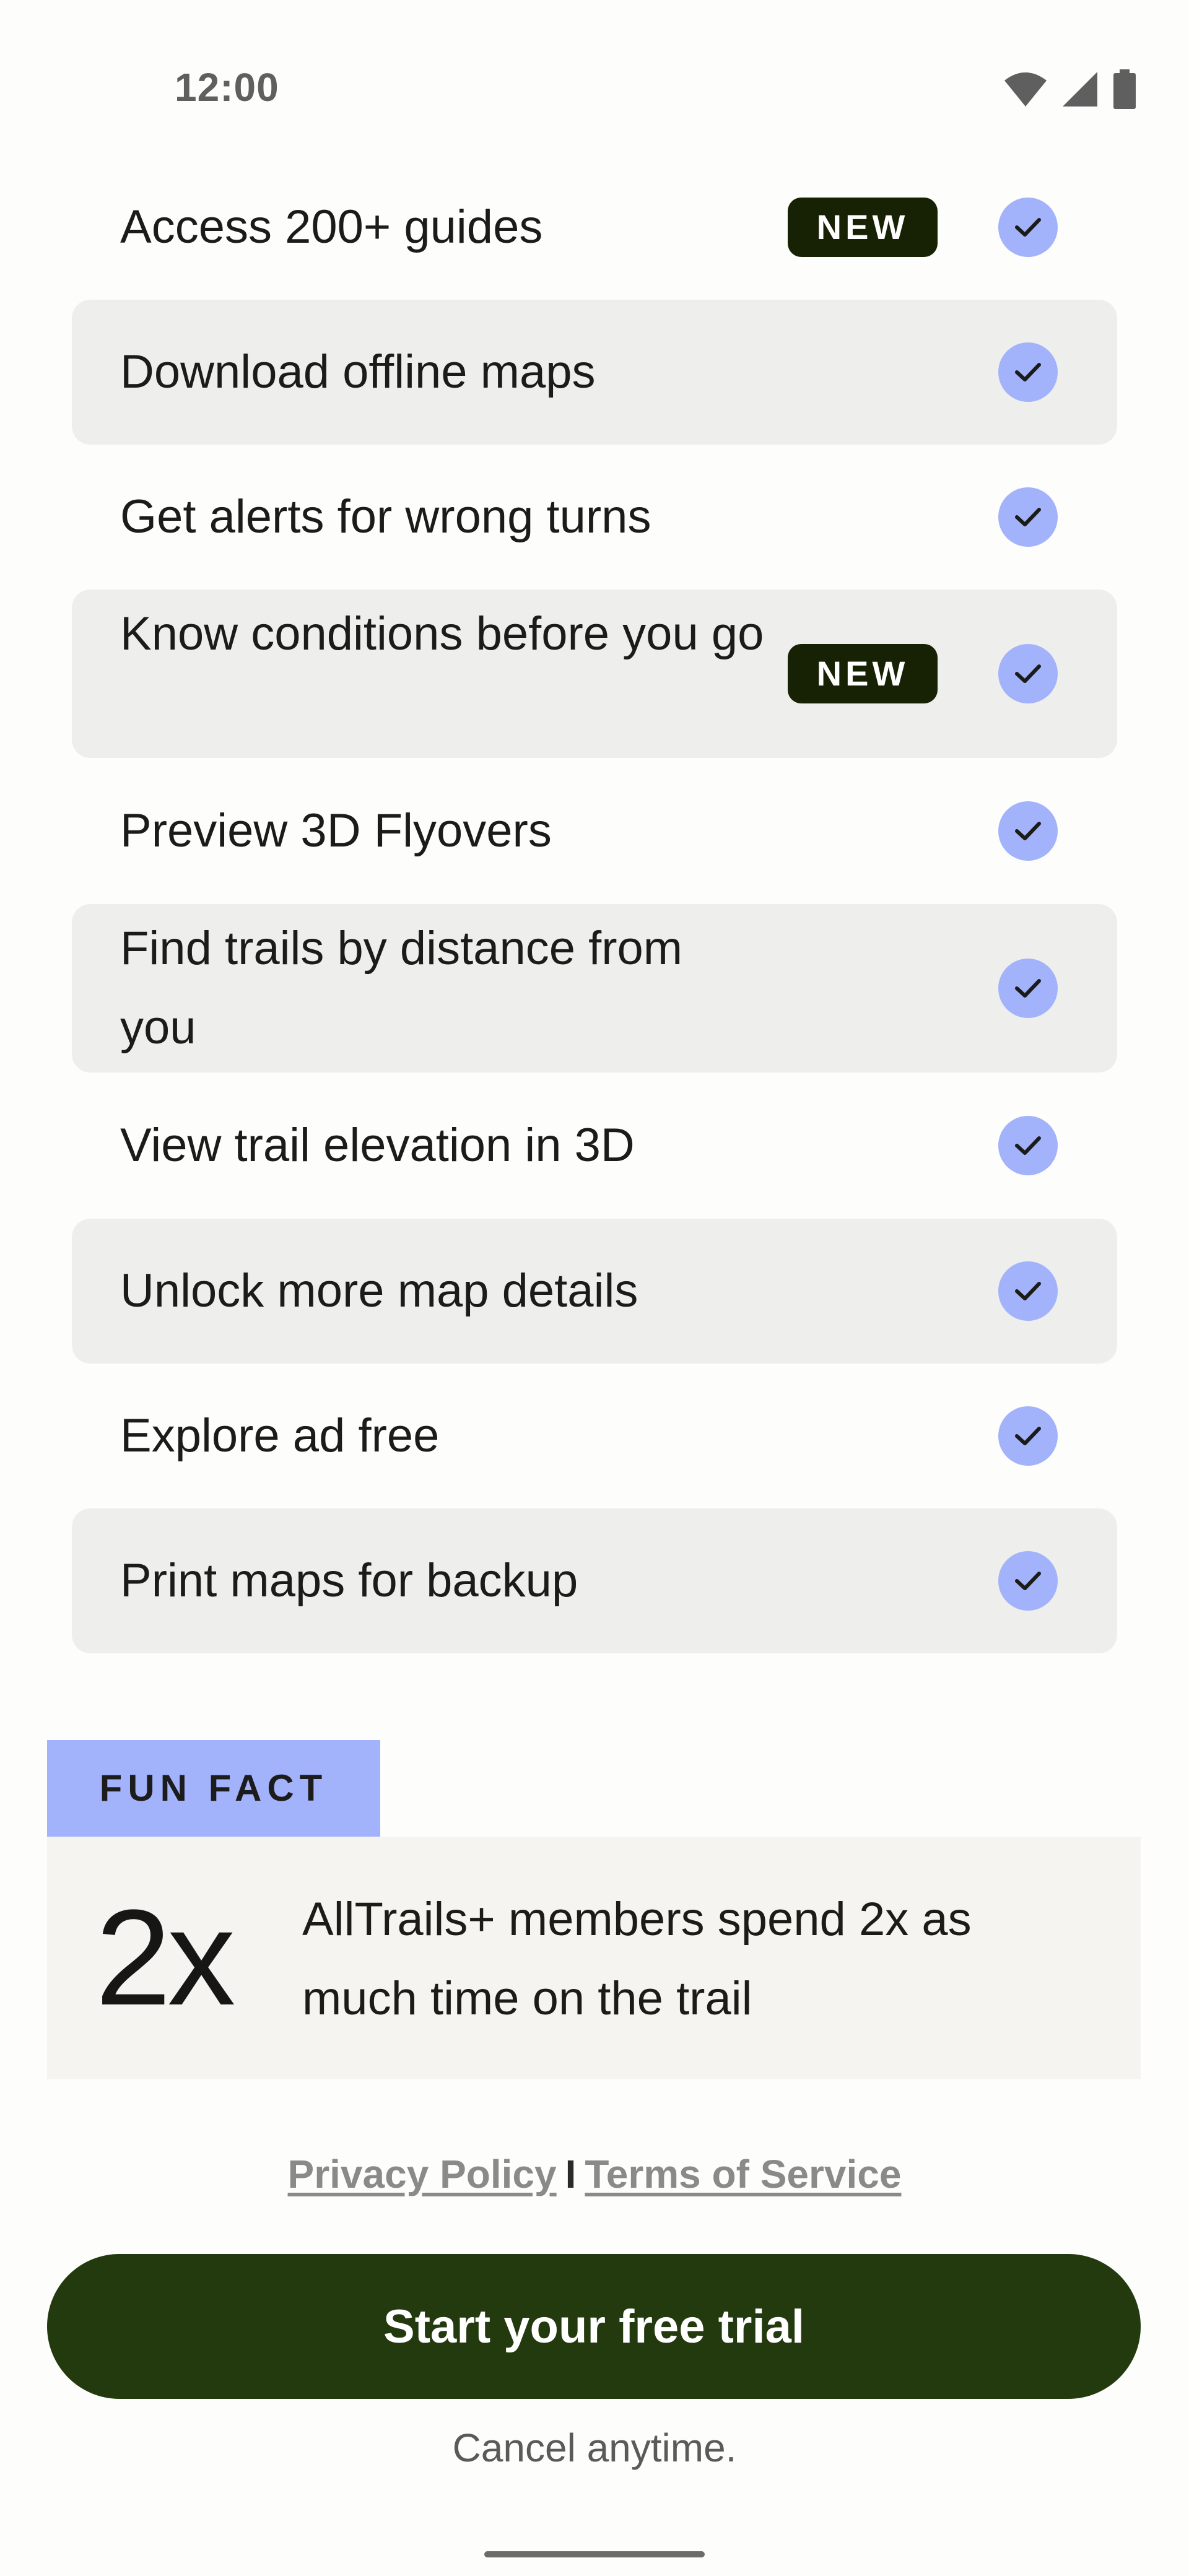 The height and width of the screenshot is (2576, 1189). Describe the element at coordinates (442, 633) in the screenshot. I see `feature-label: Know conditions before you go` at that location.